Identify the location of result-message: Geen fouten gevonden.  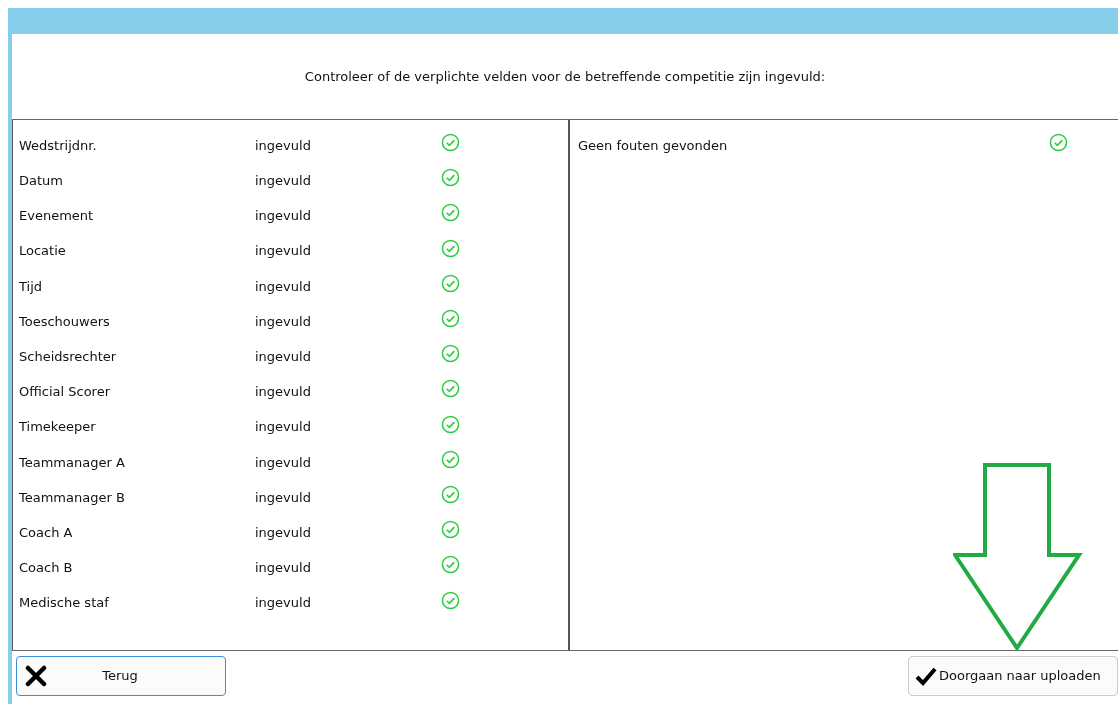
(653, 145).